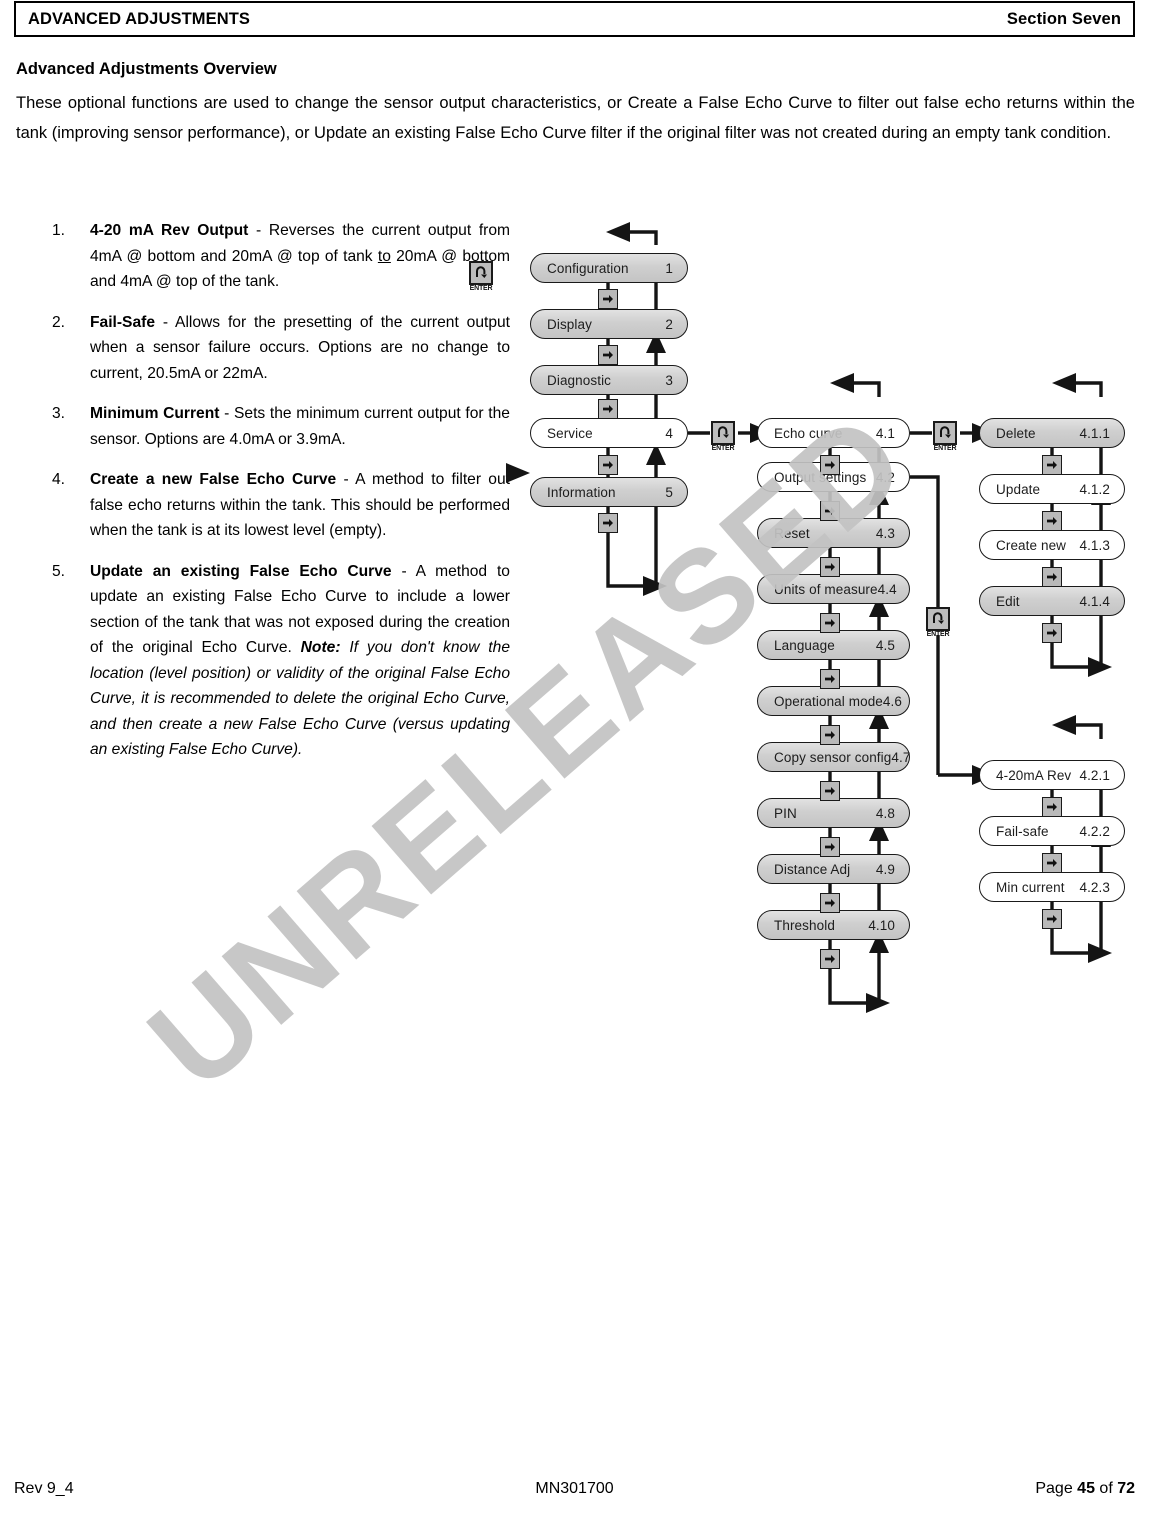  What do you see at coordinates (938, 634) in the screenshot?
I see `enter-key-label: ENTER` at bounding box center [938, 634].